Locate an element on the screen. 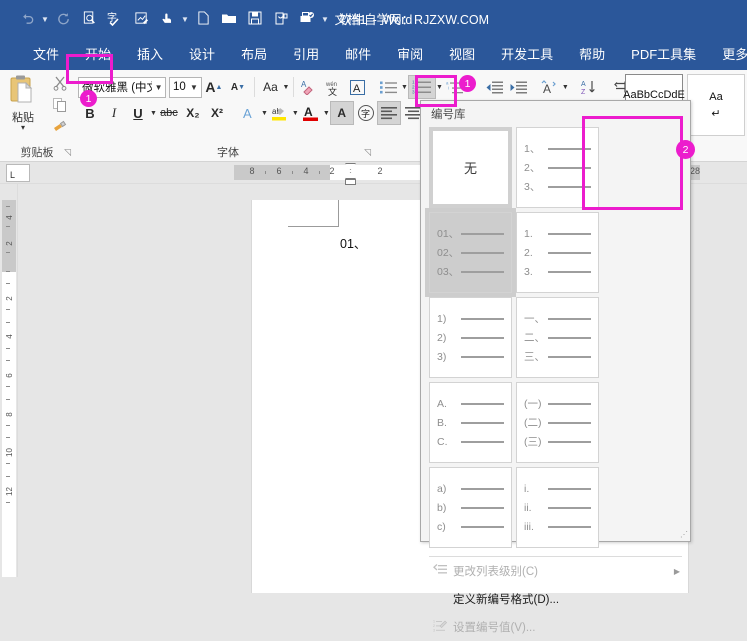 This screenshot has height=641, width=747. tab-layout: 布局 is located at coordinates (254, 53).